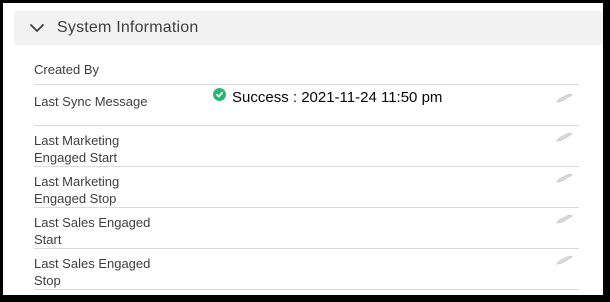 This screenshot has height=302, width=610. I want to click on field-label: Last Sales Engaged Stop, so click(92, 272).